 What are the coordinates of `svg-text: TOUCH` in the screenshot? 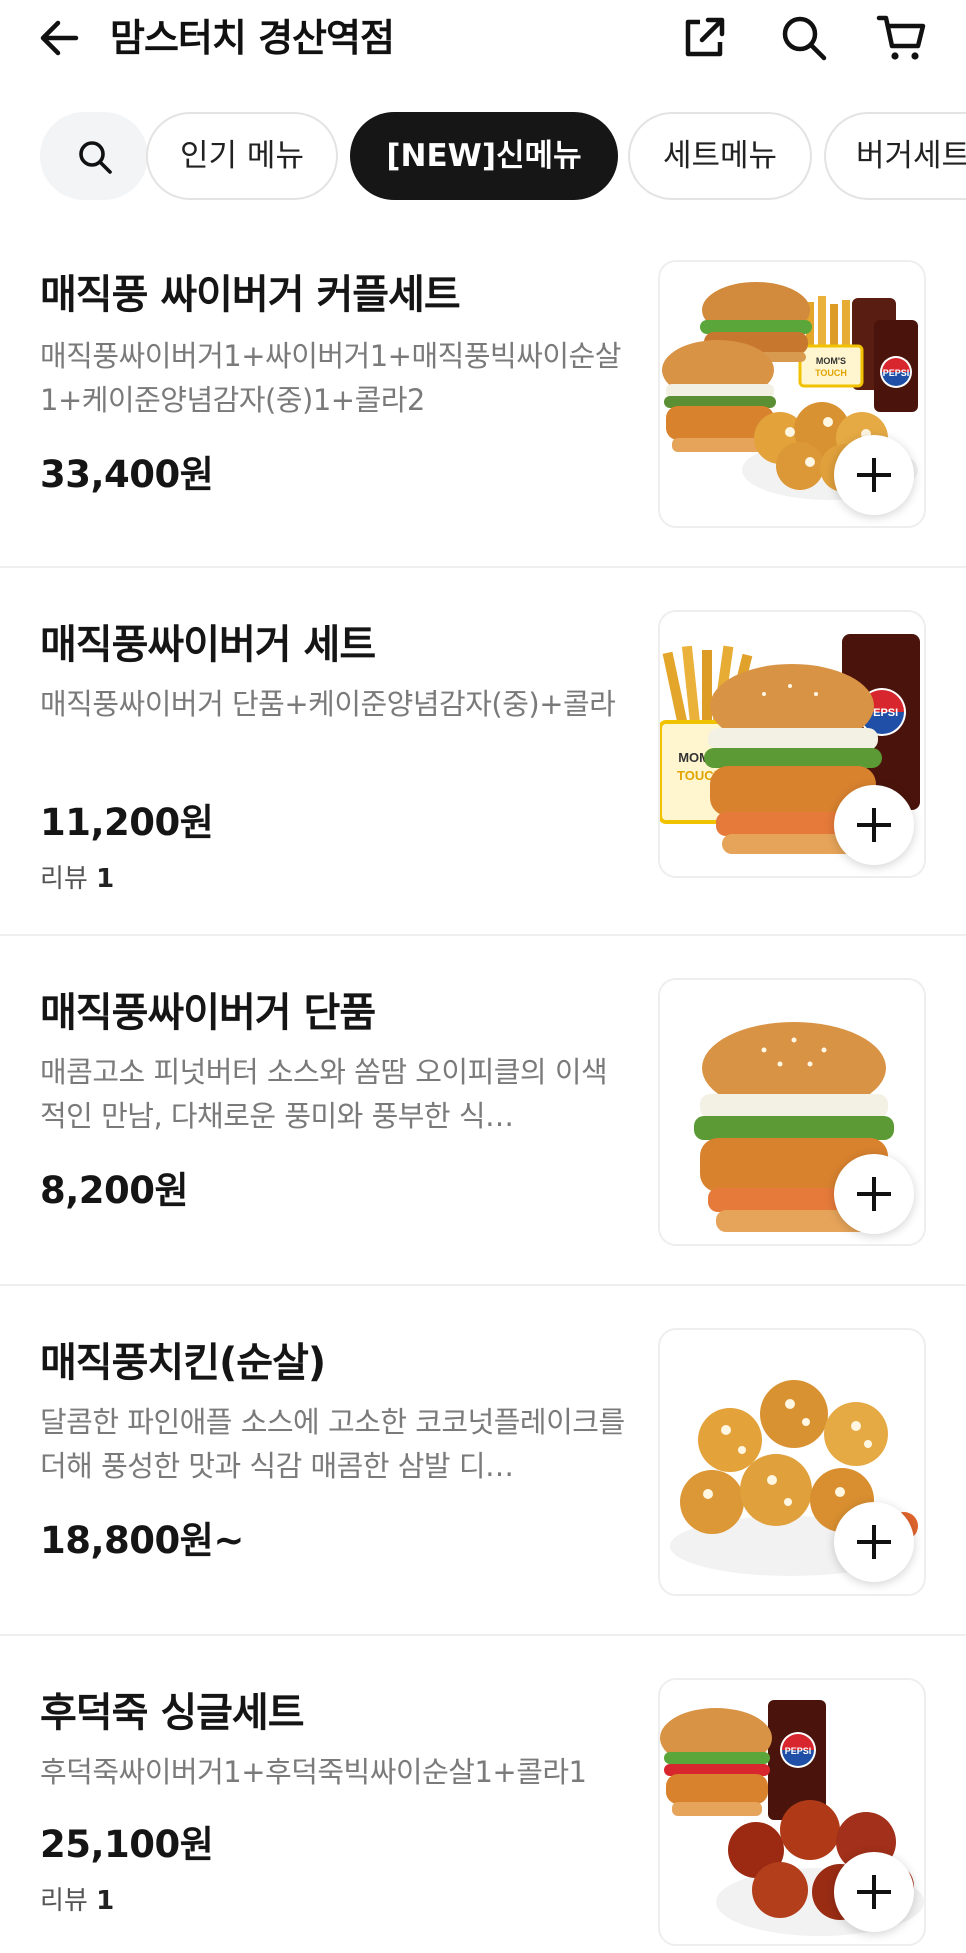 It's located at (831, 373).